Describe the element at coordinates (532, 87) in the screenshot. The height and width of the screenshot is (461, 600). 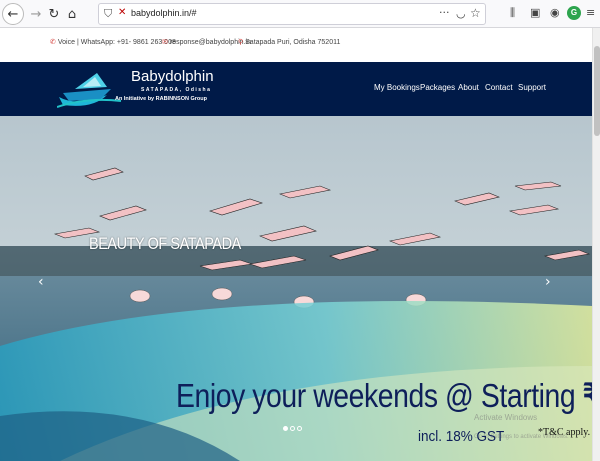
I see `nav-support: Support` at that location.